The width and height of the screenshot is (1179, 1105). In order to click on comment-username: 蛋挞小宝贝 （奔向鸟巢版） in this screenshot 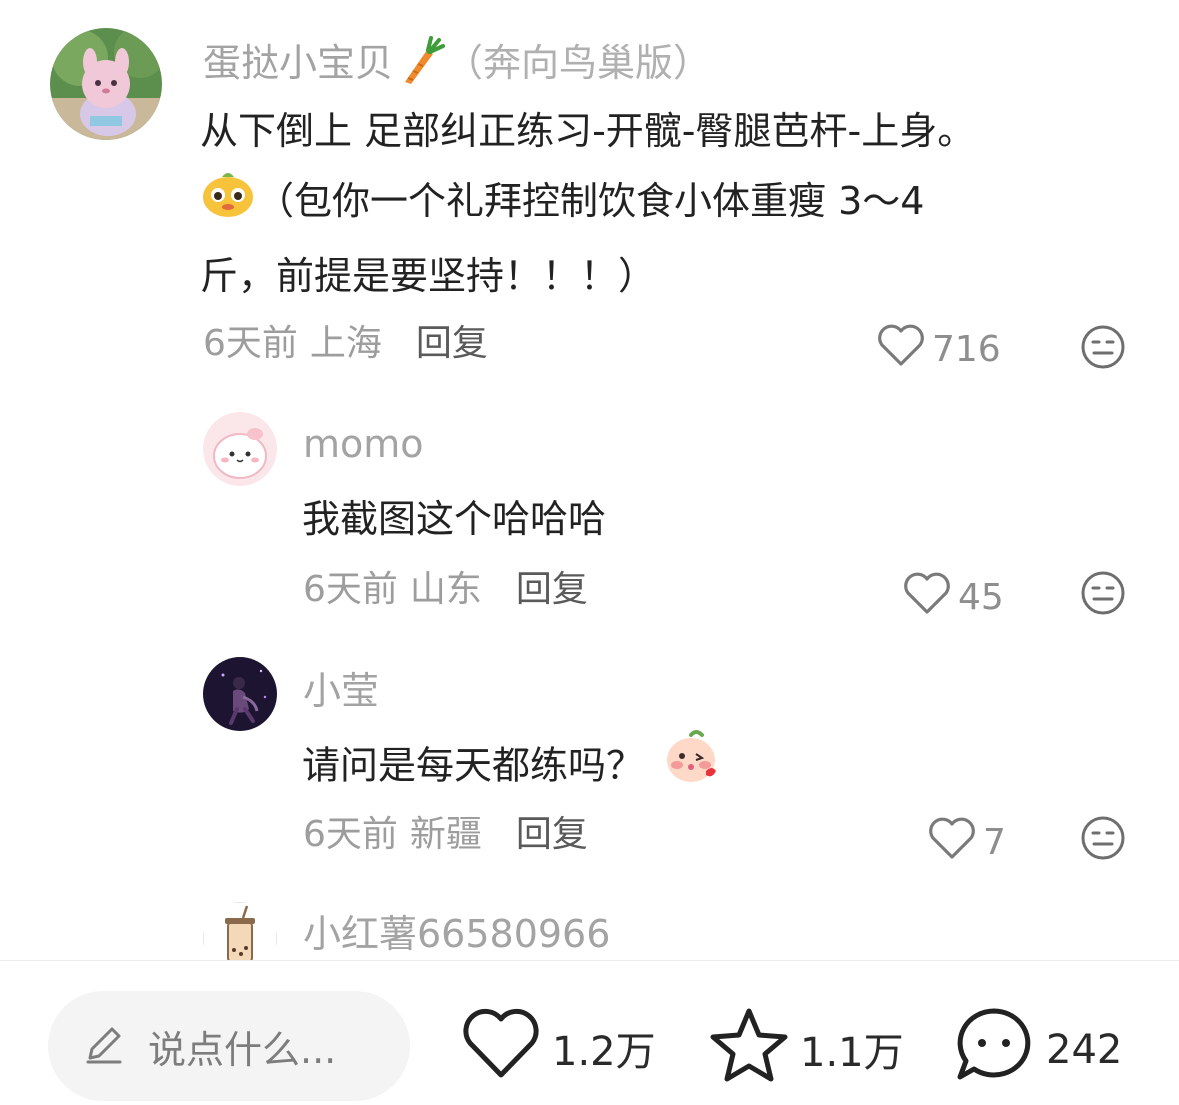, I will do `click(457, 65)`.